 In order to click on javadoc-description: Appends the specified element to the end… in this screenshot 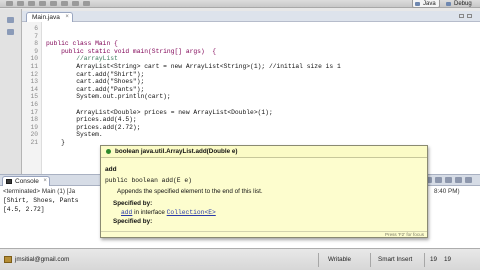, I will do `click(190, 191)`.